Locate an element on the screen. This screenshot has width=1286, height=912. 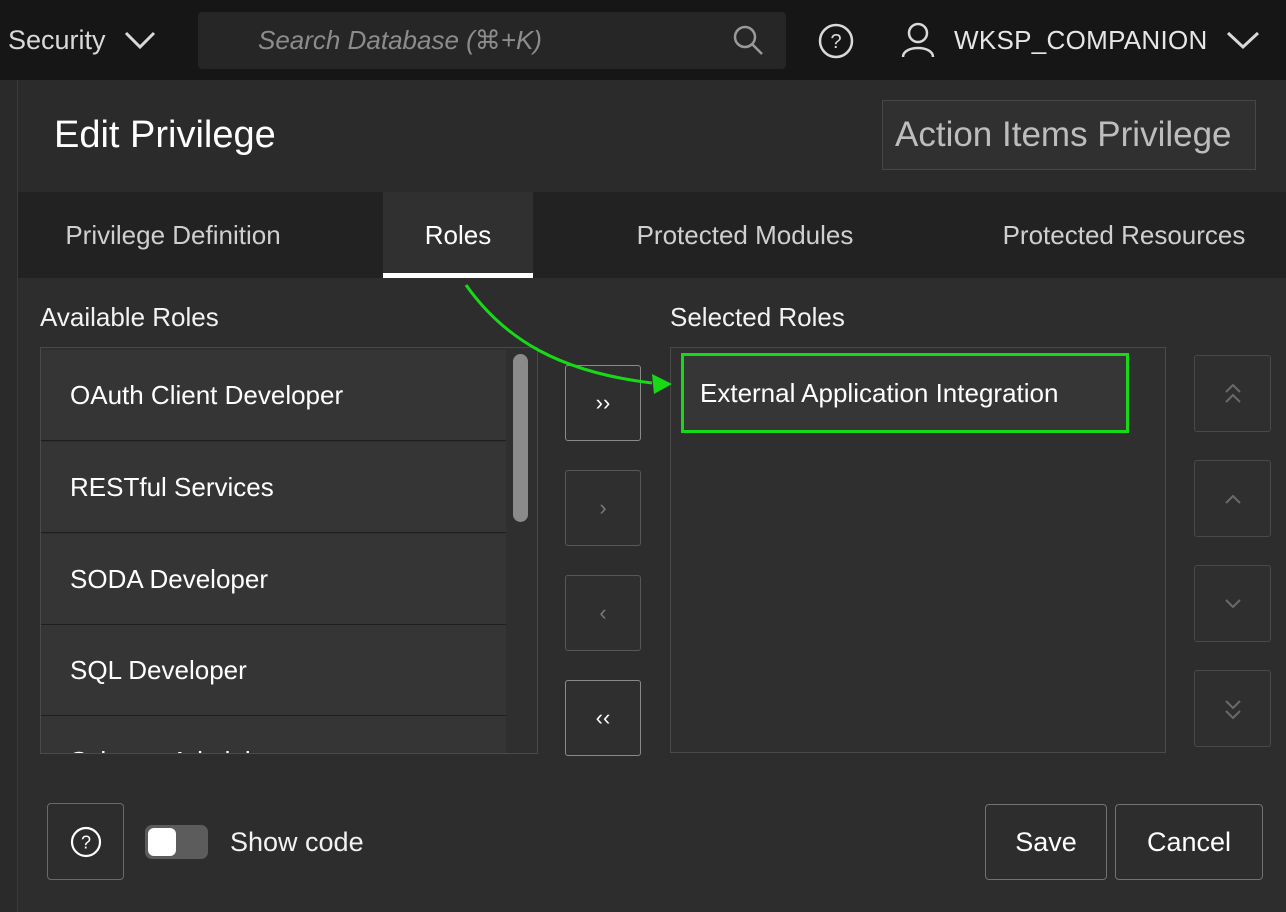
tab-privilege-definition: Privilege Definition is located at coordinates (173, 235).